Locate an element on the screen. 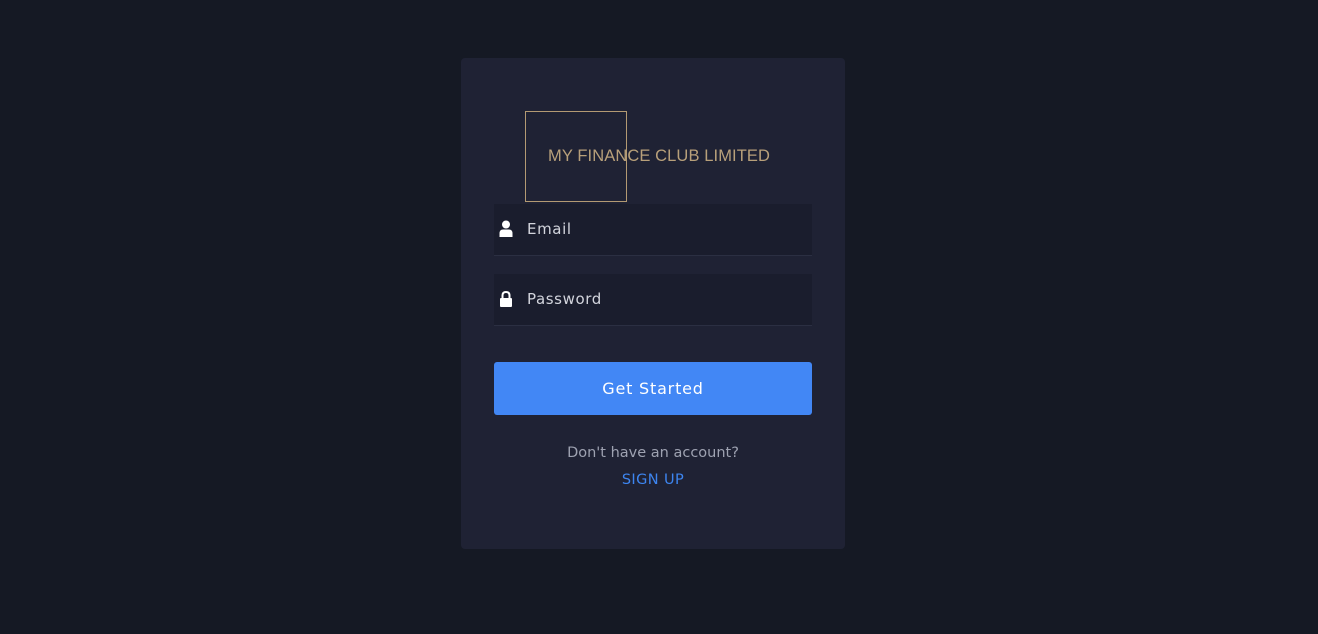 The height and width of the screenshot is (634, 1318). get-started-button: Get Started is located at coordinates (653, 388).